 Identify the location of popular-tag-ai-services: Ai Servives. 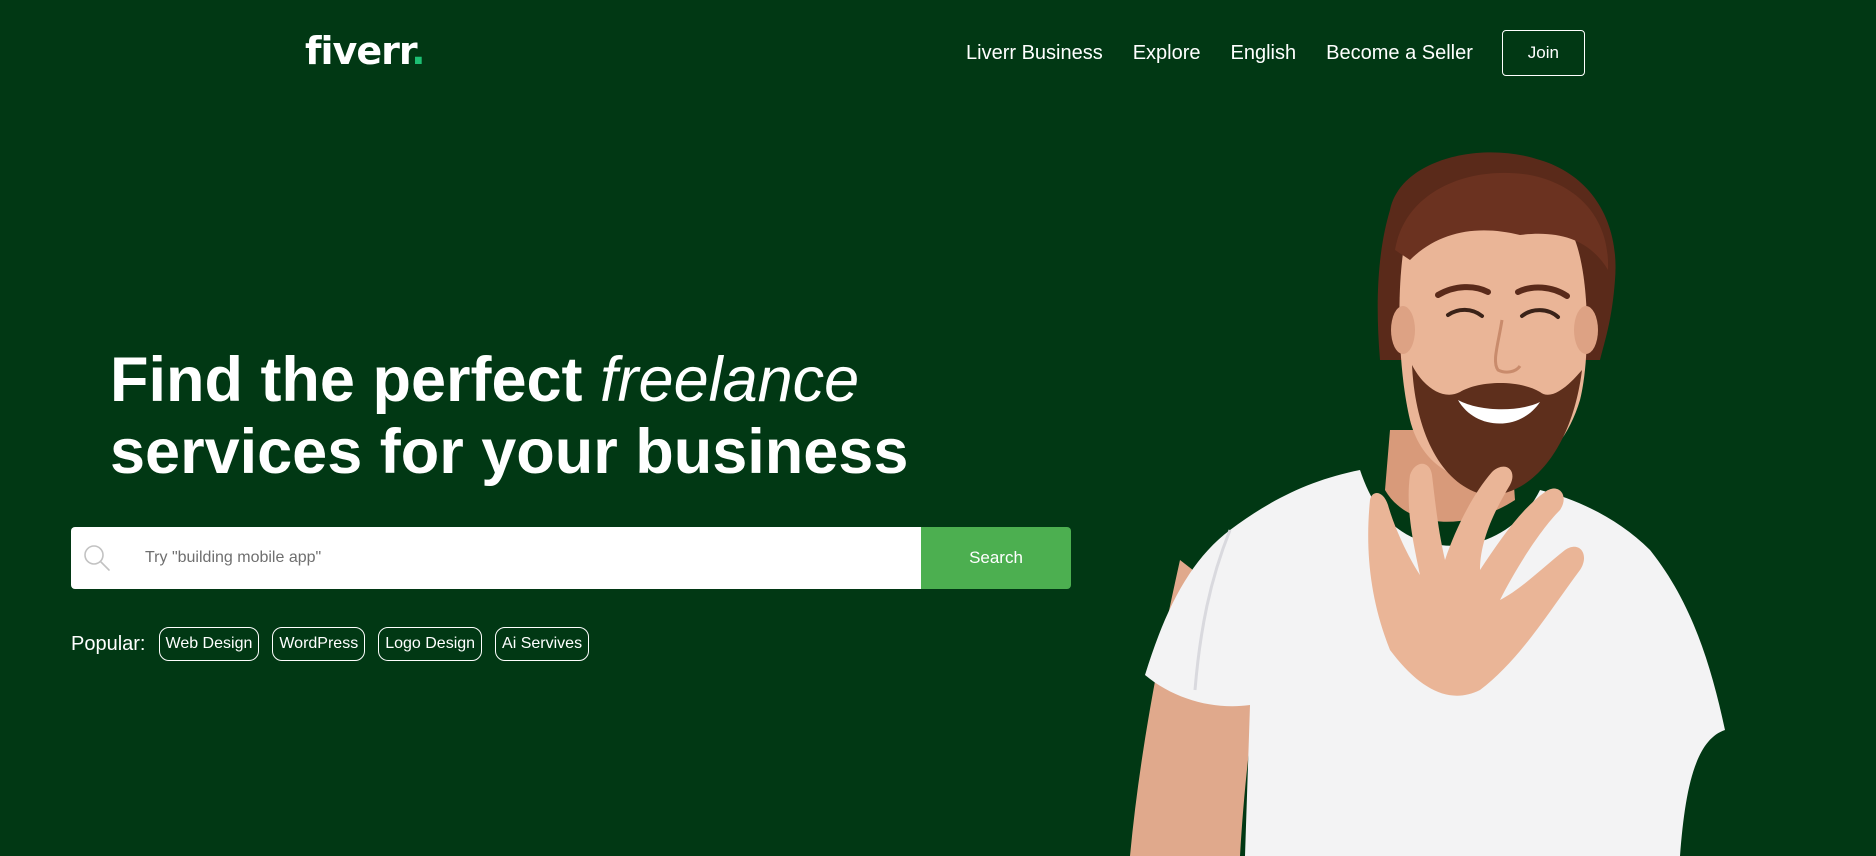
(542, 644).